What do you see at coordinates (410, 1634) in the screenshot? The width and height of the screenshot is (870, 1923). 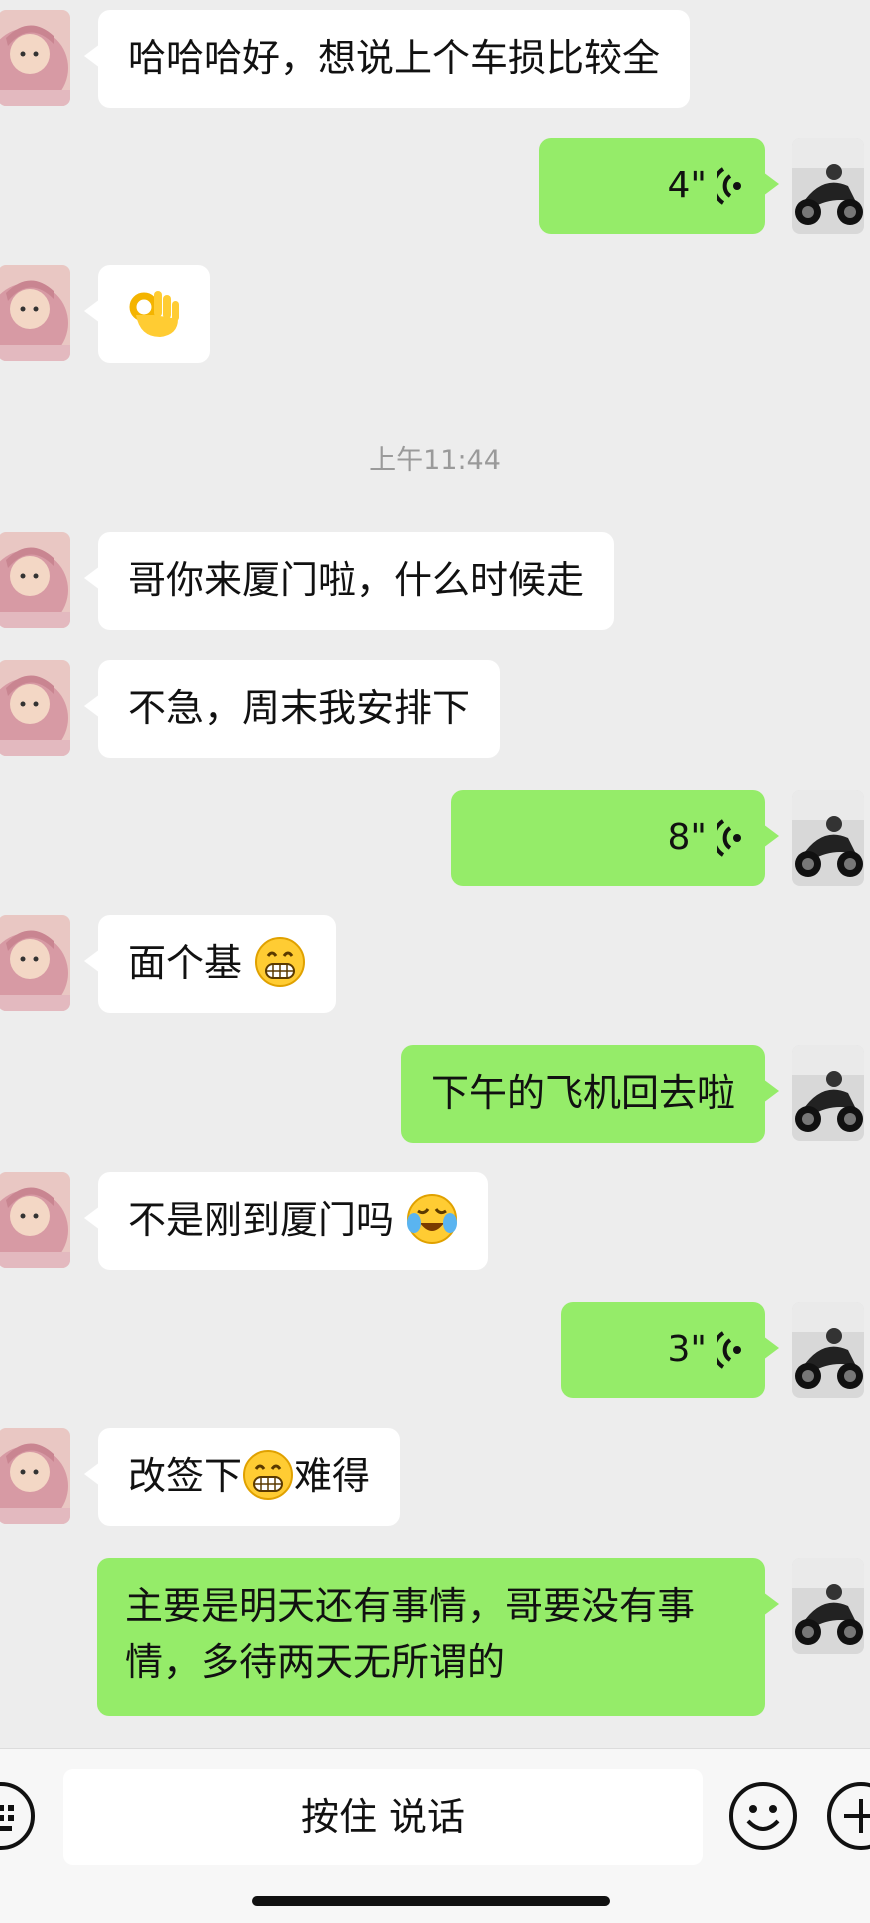 I see `message-text: 主要是明天还有事情，哥要没有事情，多待两天无所谓的` at bounding box center [410, 1634].